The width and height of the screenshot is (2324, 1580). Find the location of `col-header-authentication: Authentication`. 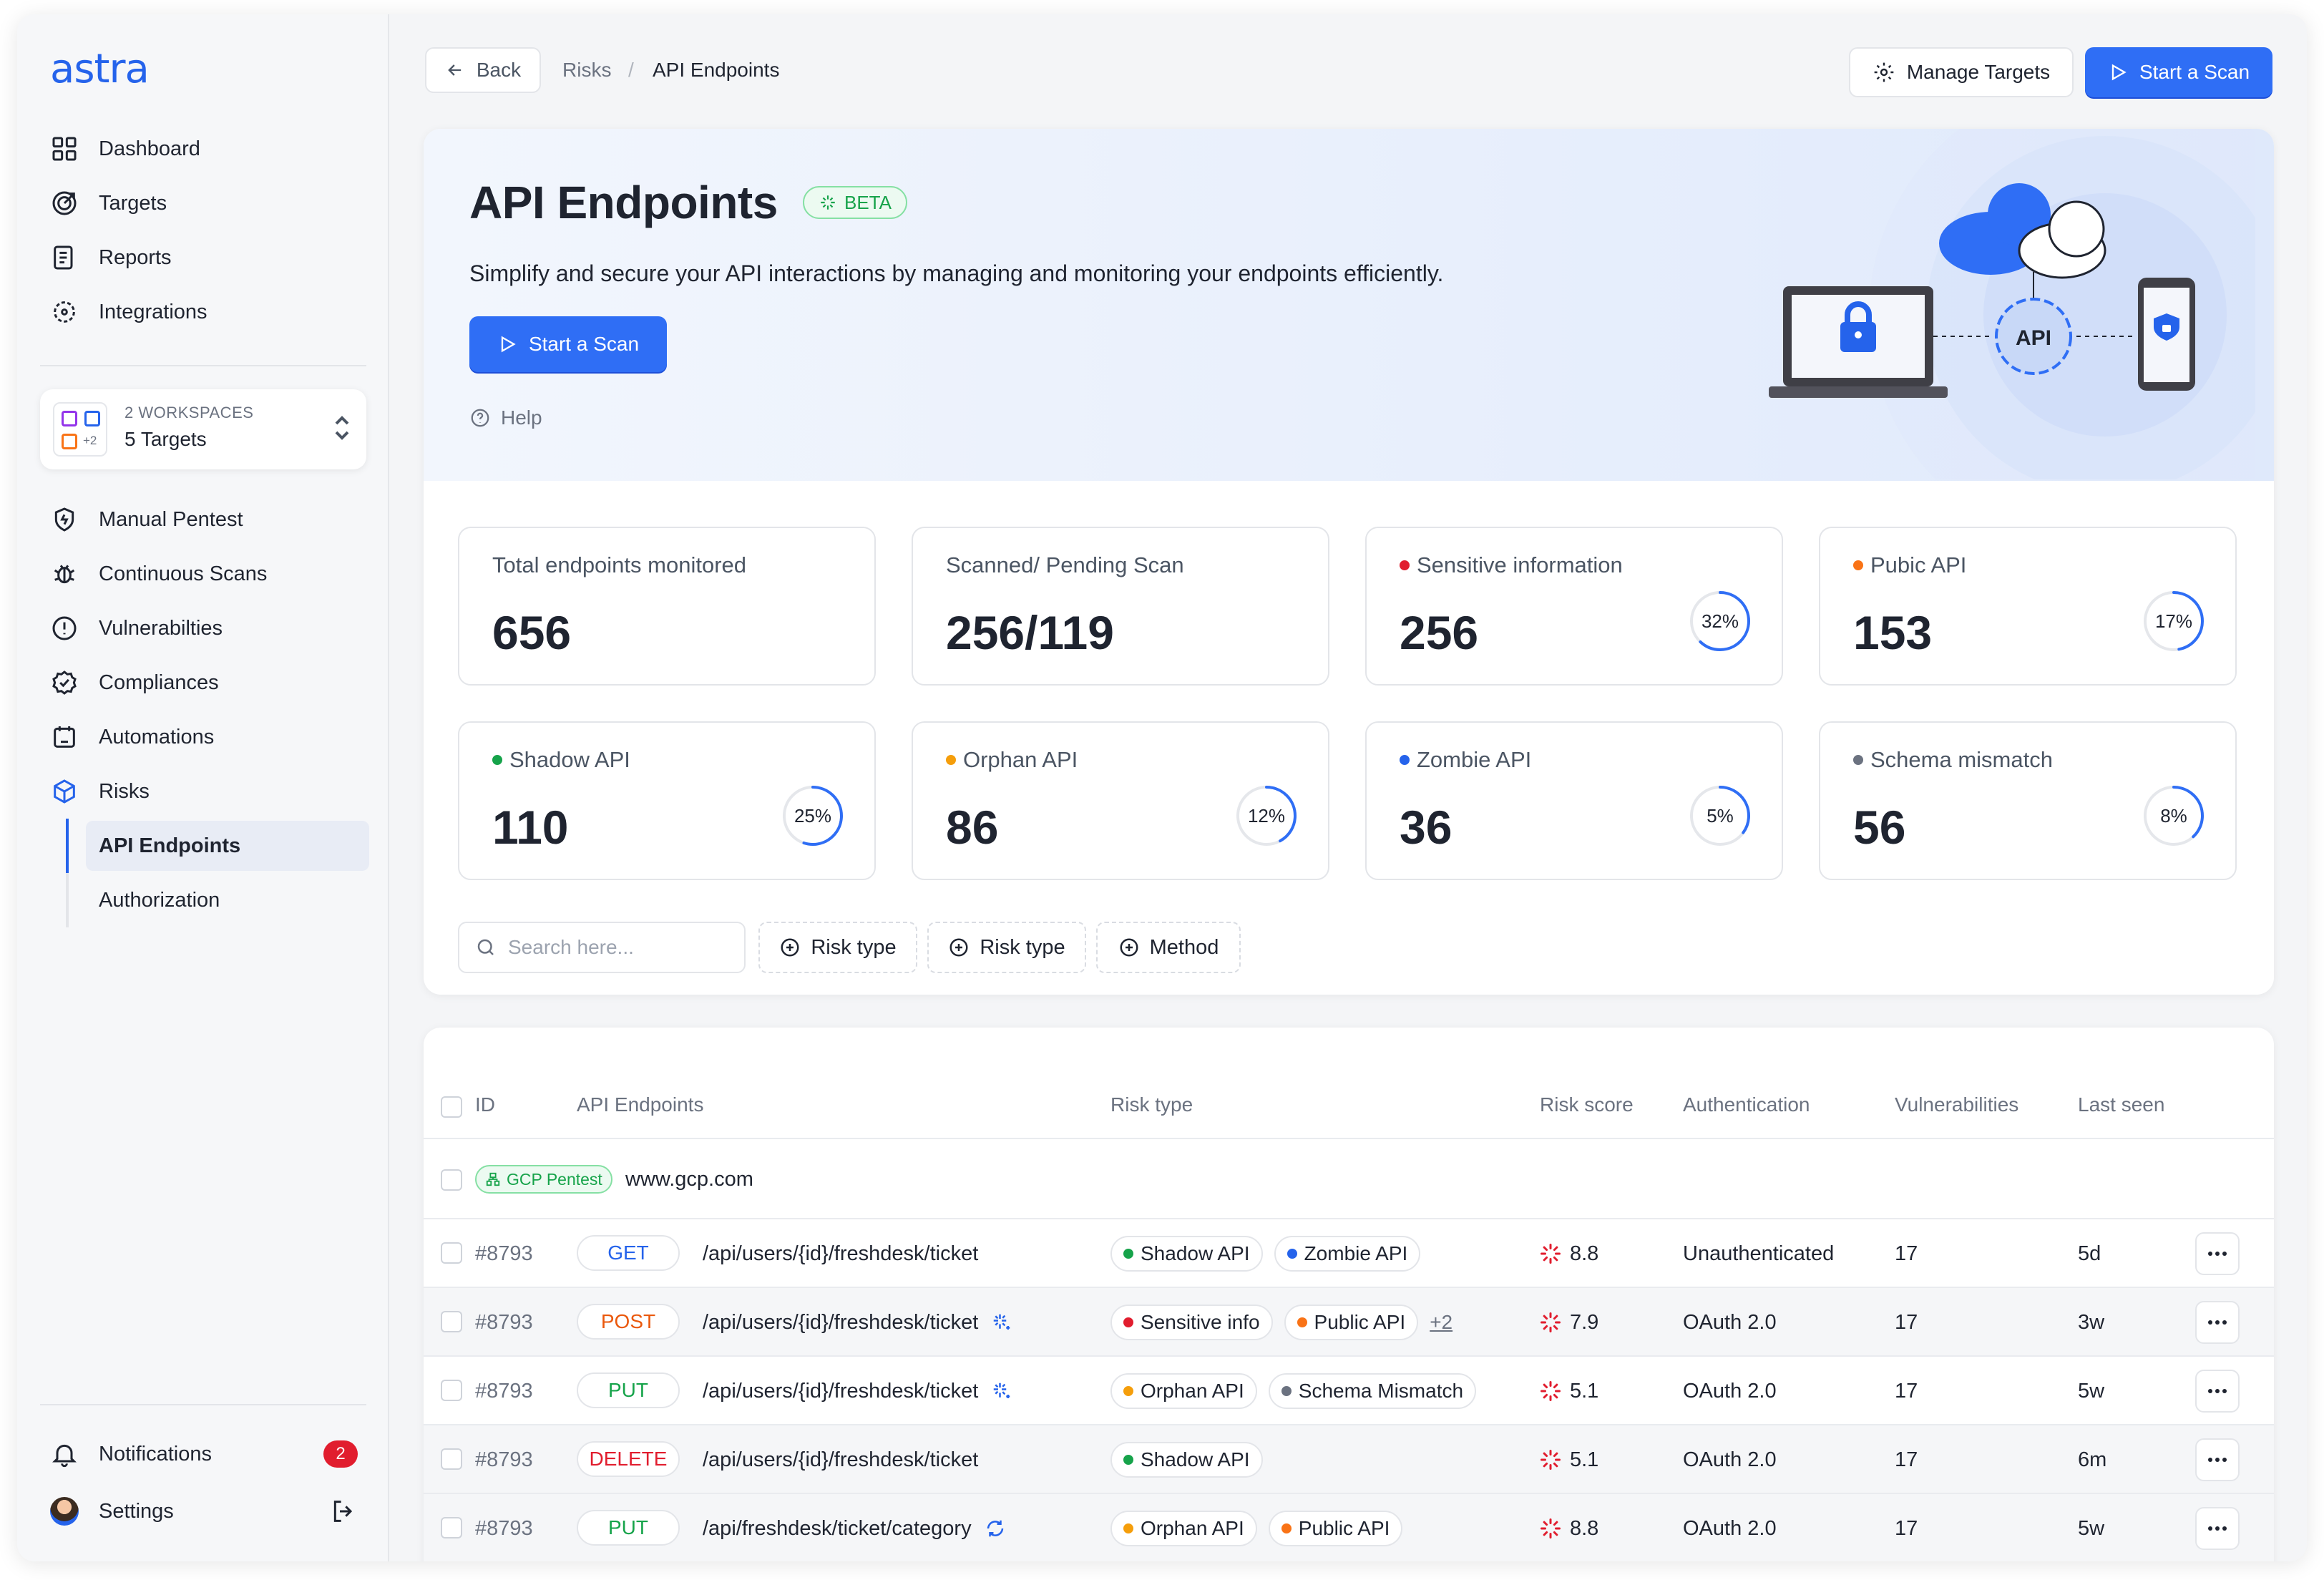

col-header-authentication: Authentication is located at coordinates (1746, 1104).